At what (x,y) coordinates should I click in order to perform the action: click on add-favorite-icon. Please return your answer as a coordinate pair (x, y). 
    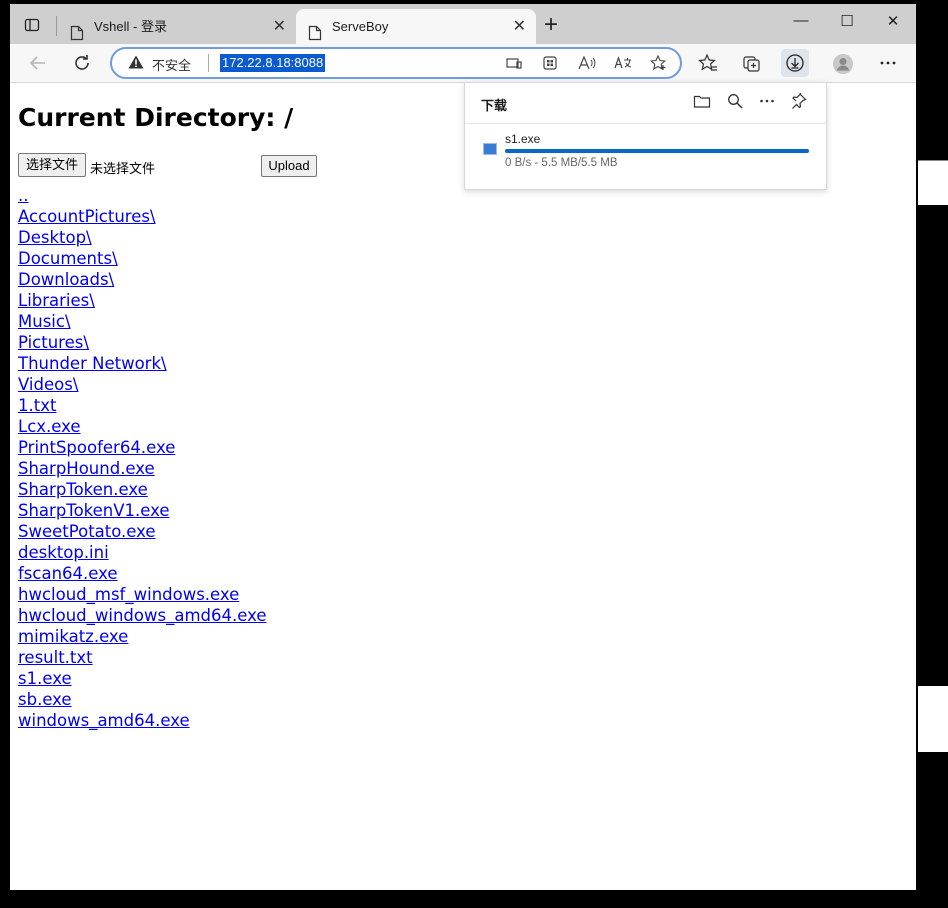
    Looking at the image, I should click on (658, 65).